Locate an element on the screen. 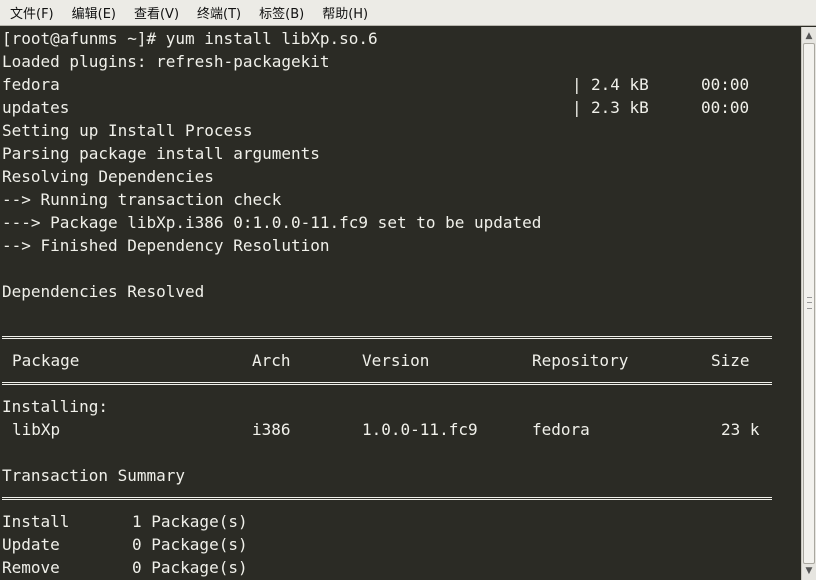  repo-size: 2.4 kB is located at coordinates (620, 84).